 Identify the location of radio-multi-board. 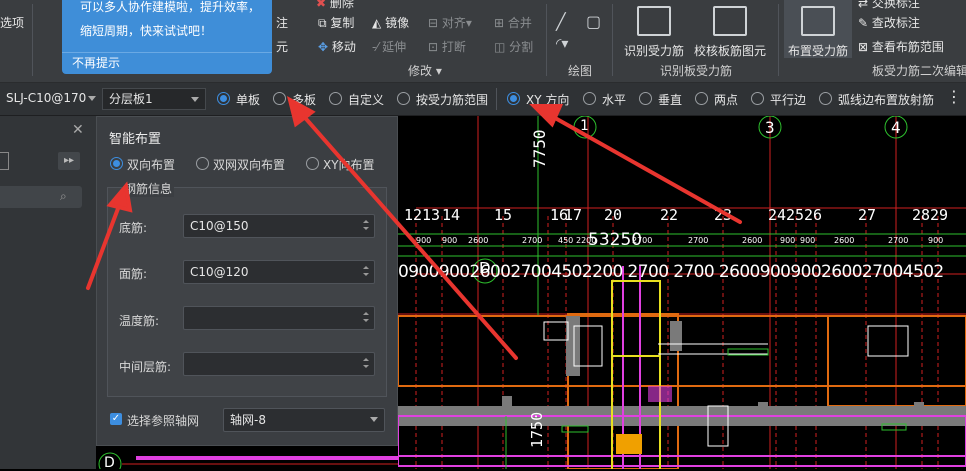
(279, 98).